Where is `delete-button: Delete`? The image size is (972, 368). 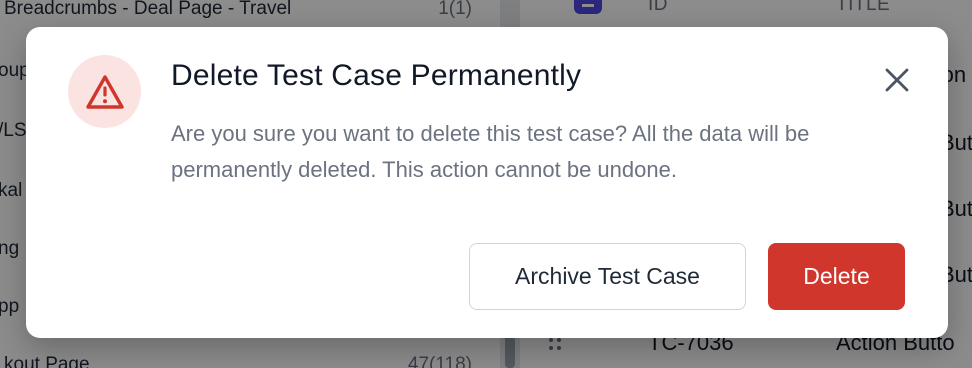 delete-button: Delete is located at coordinates (836, 276).